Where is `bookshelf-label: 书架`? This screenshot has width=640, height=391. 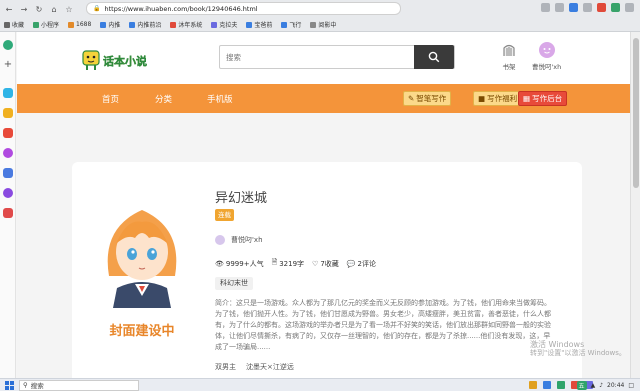 bookshelf-label: 书架 is located at coordinates (509, 67).